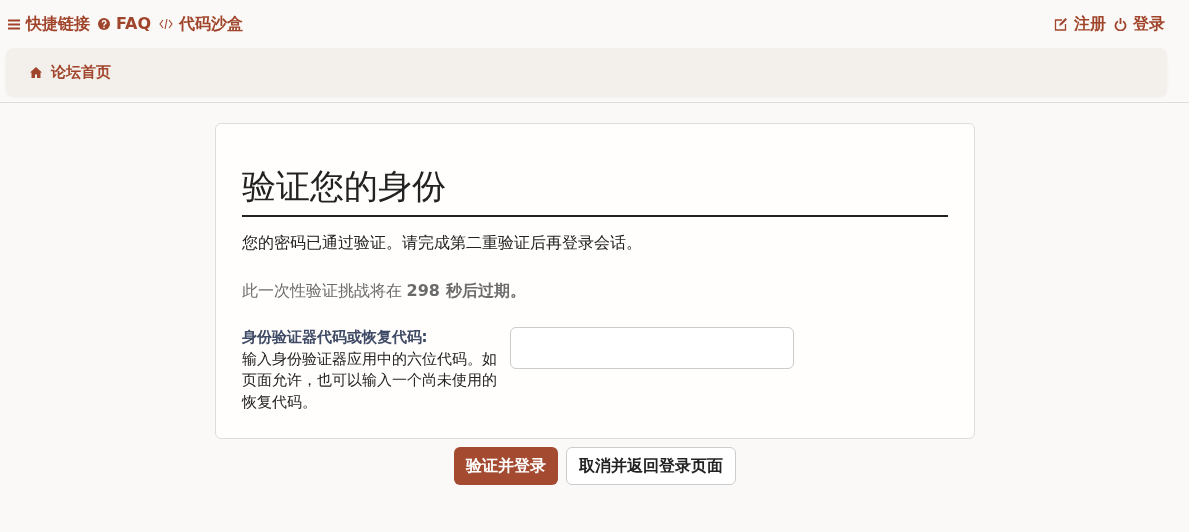 The width and height of the screenshot is (1189, 532). What do you see at coordinates (49, 24) in the screenshot?
I see `nav-link: 快捷链接` at bounding box center [49, 24].